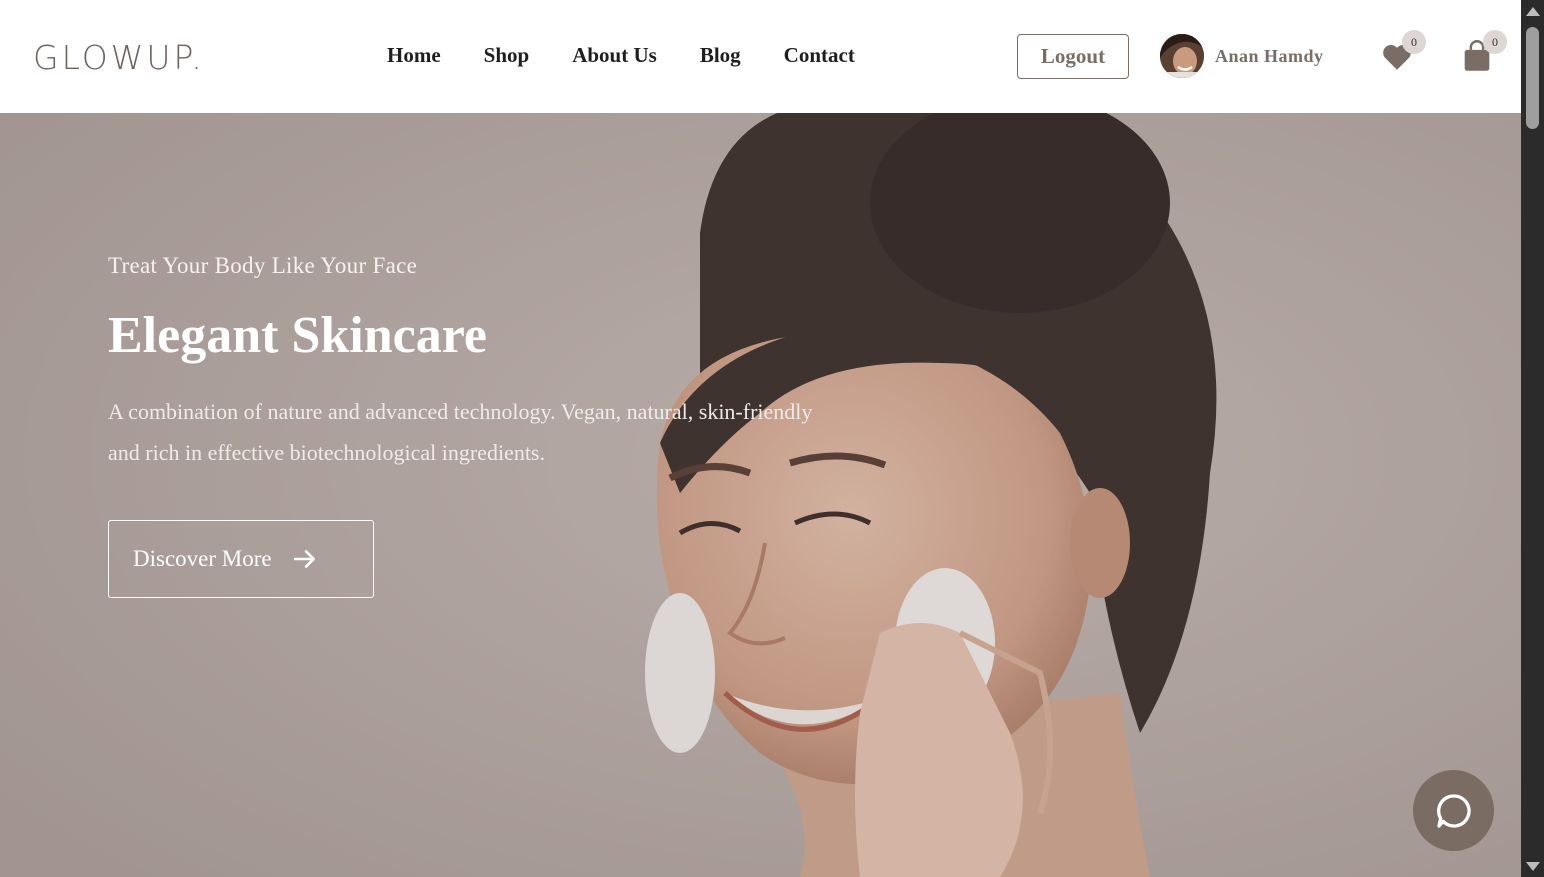 The image size is (1544, 877). What do you see at coordinates (119, 57) in the screenshot?
I see `brand-logo: GLOWUP.` at bounding box center [119, 57].